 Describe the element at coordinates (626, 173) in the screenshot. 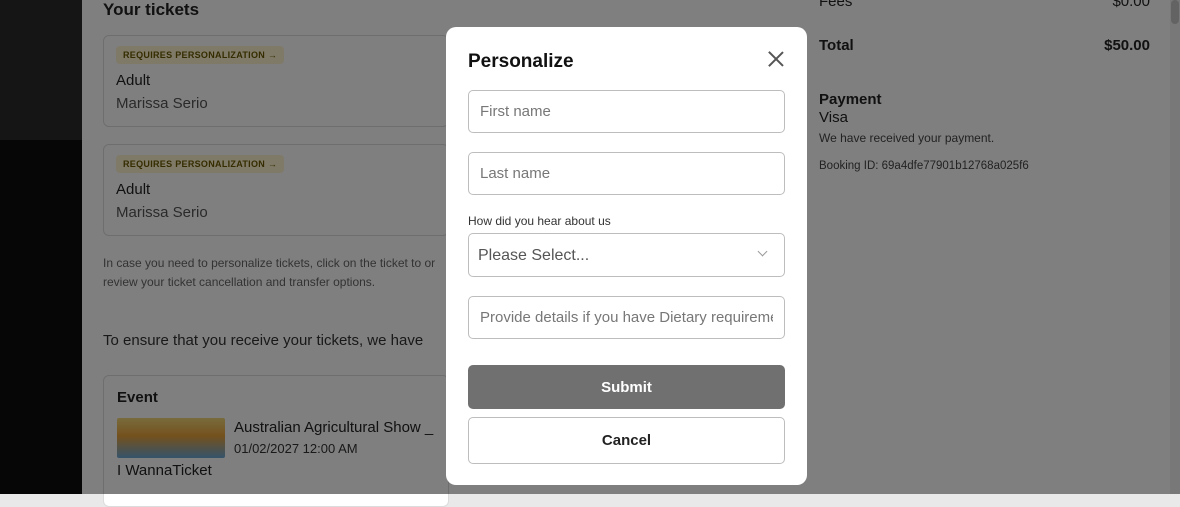

I see `last-name-input` at that location.